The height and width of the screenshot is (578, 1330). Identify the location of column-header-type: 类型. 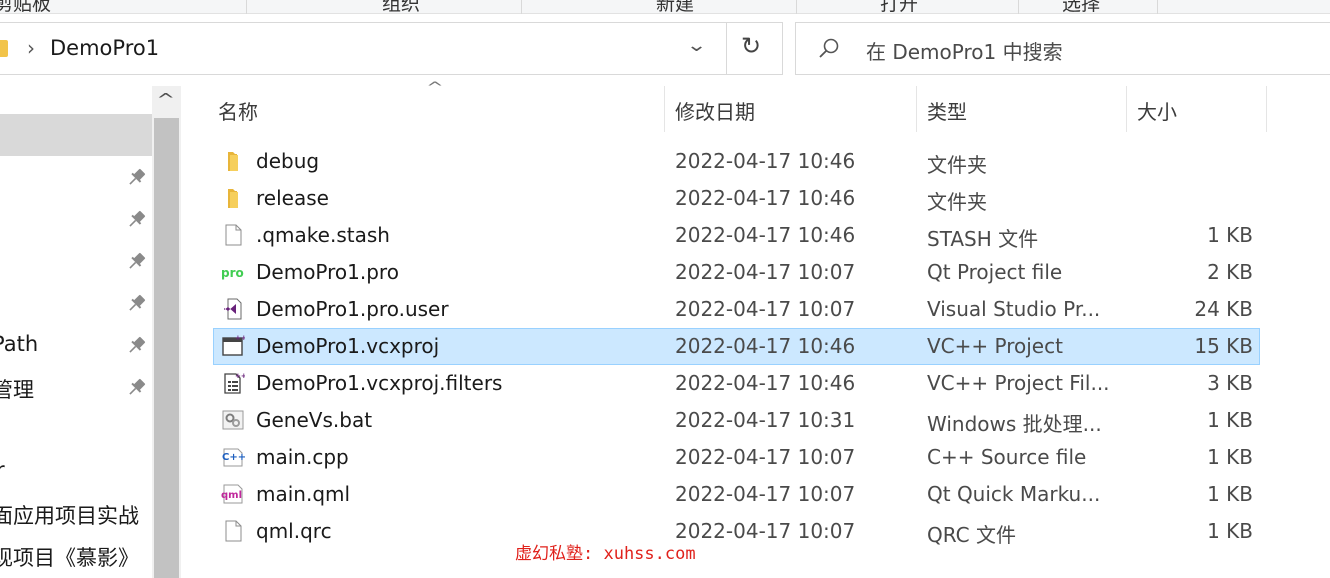
(1022, 109).